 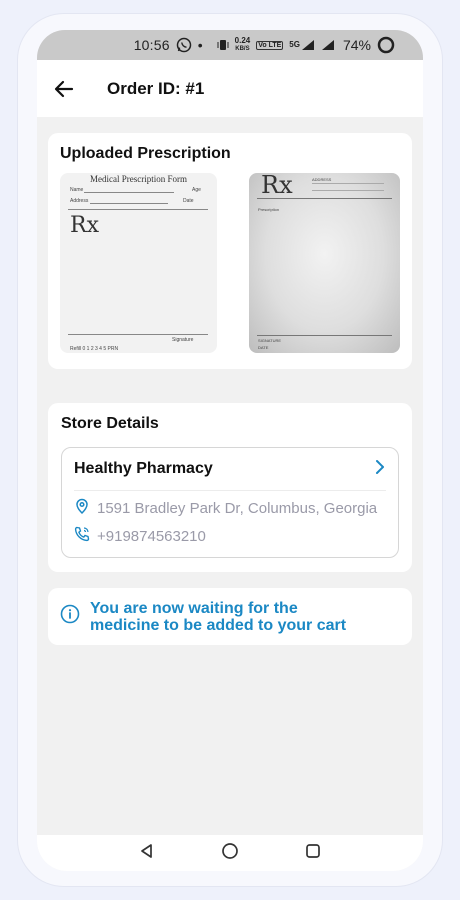 I want to click on form-address-label: Address, so click(x=79, y=201).